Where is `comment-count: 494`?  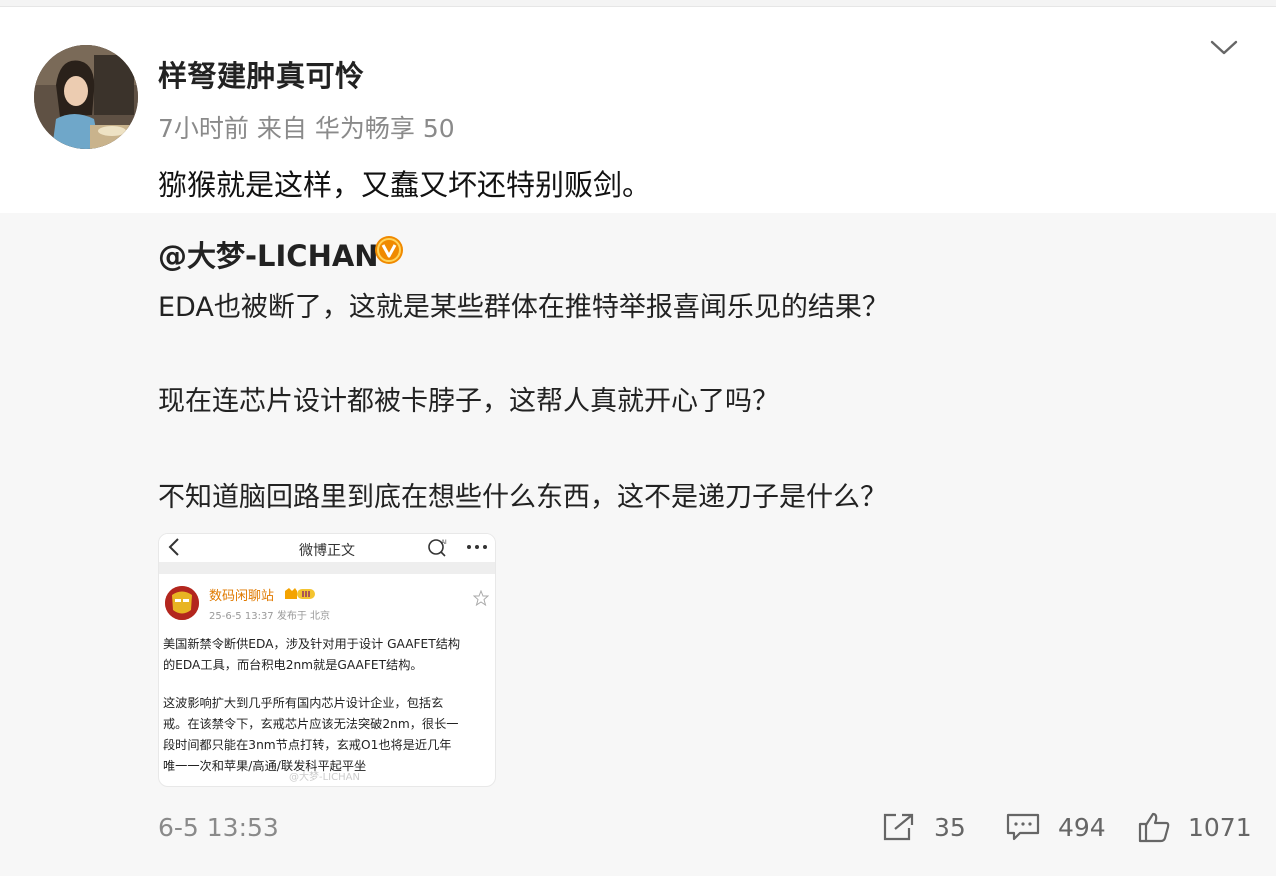 comment-count: 494 is located at coordinates (1082, 827).